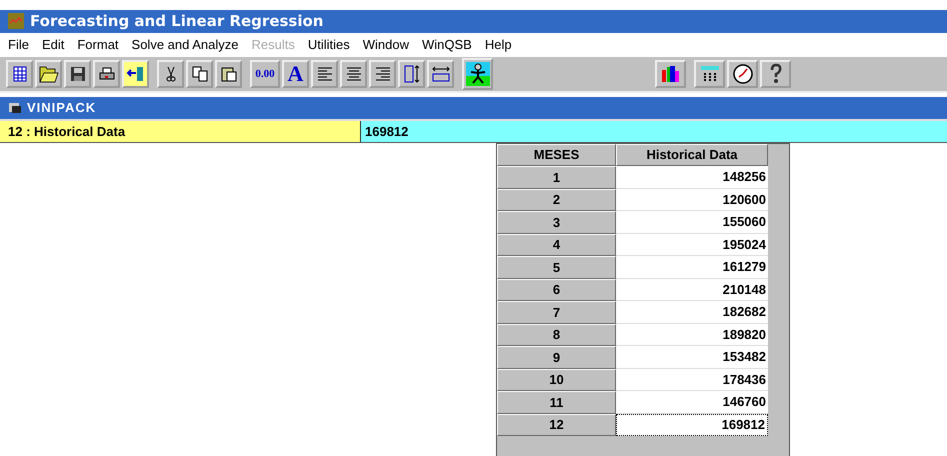 The width and height of the screenshot is (947, 456). What do you see at coordinates (692, 199) in the screenshot?
I see `table-cell: 120600` at bounding box center [692, 199].